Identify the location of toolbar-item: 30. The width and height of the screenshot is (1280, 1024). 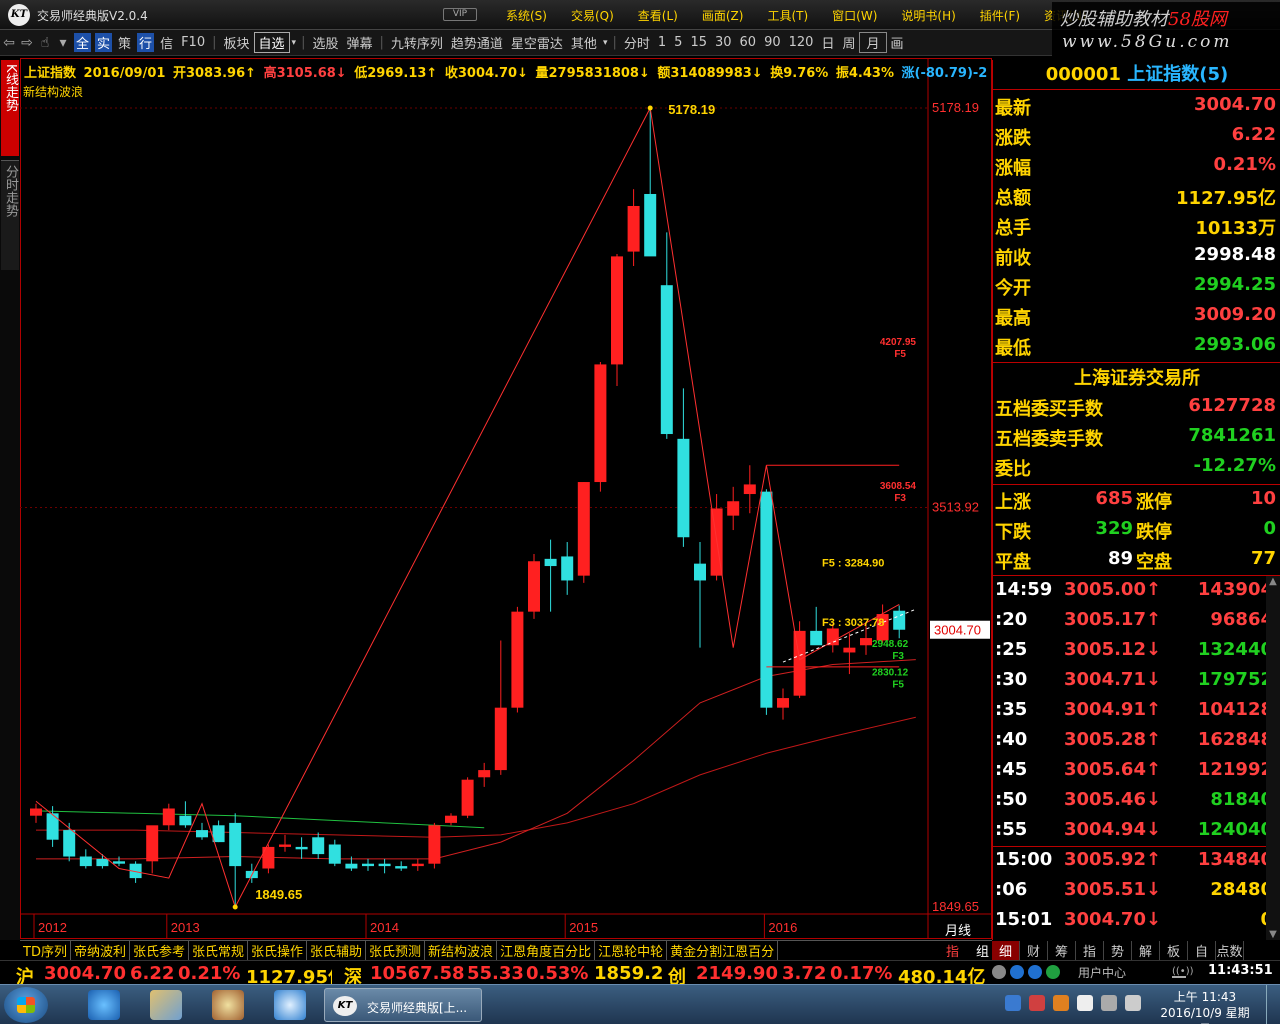
(723, 42).